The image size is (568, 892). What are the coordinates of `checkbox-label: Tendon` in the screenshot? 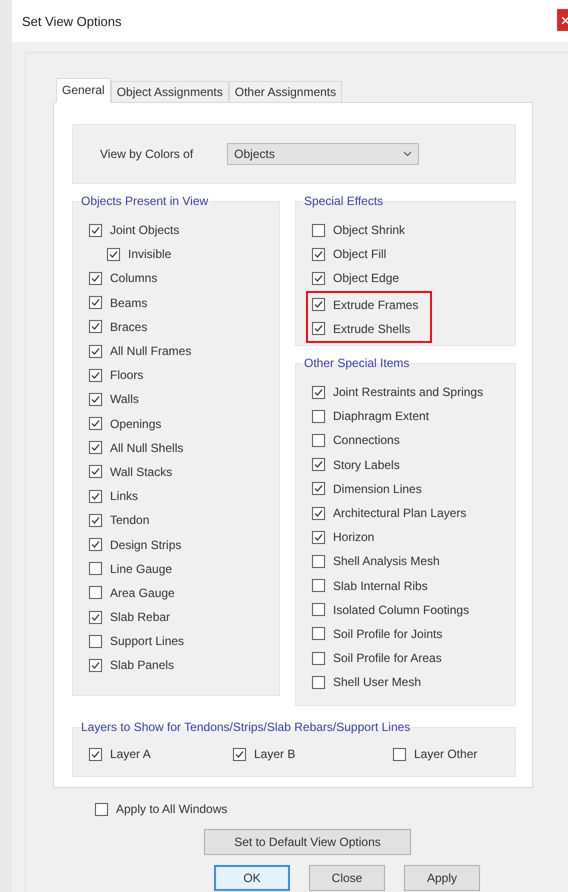 It's located at (130, 520).